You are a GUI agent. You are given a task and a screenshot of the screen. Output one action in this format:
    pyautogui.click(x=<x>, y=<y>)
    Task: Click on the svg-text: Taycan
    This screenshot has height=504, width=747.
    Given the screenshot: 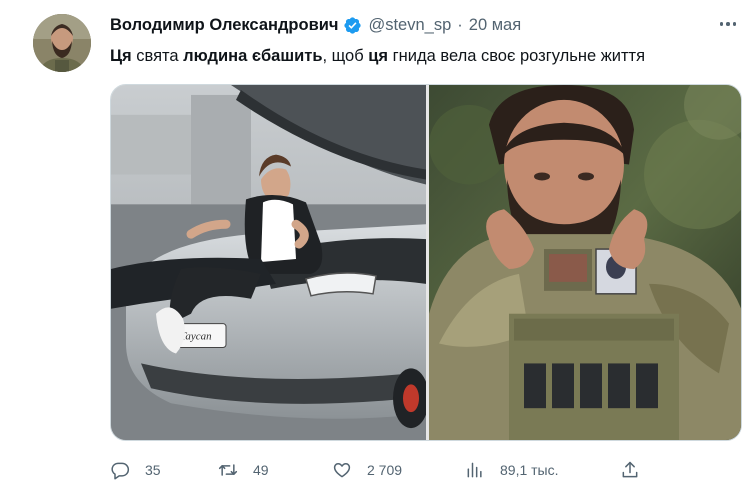 What is the action you would take?
    pyautogui.click(x=196, y=337)
    